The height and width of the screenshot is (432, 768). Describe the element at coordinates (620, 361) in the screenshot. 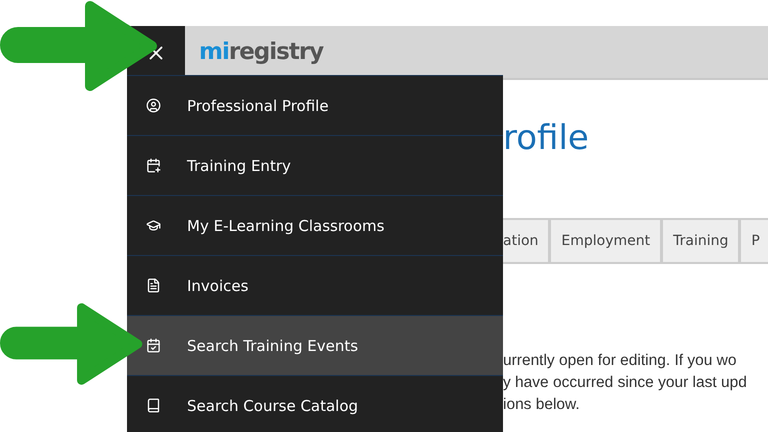

I see `notice-text: urrently open for editing. If you wo` at that location.